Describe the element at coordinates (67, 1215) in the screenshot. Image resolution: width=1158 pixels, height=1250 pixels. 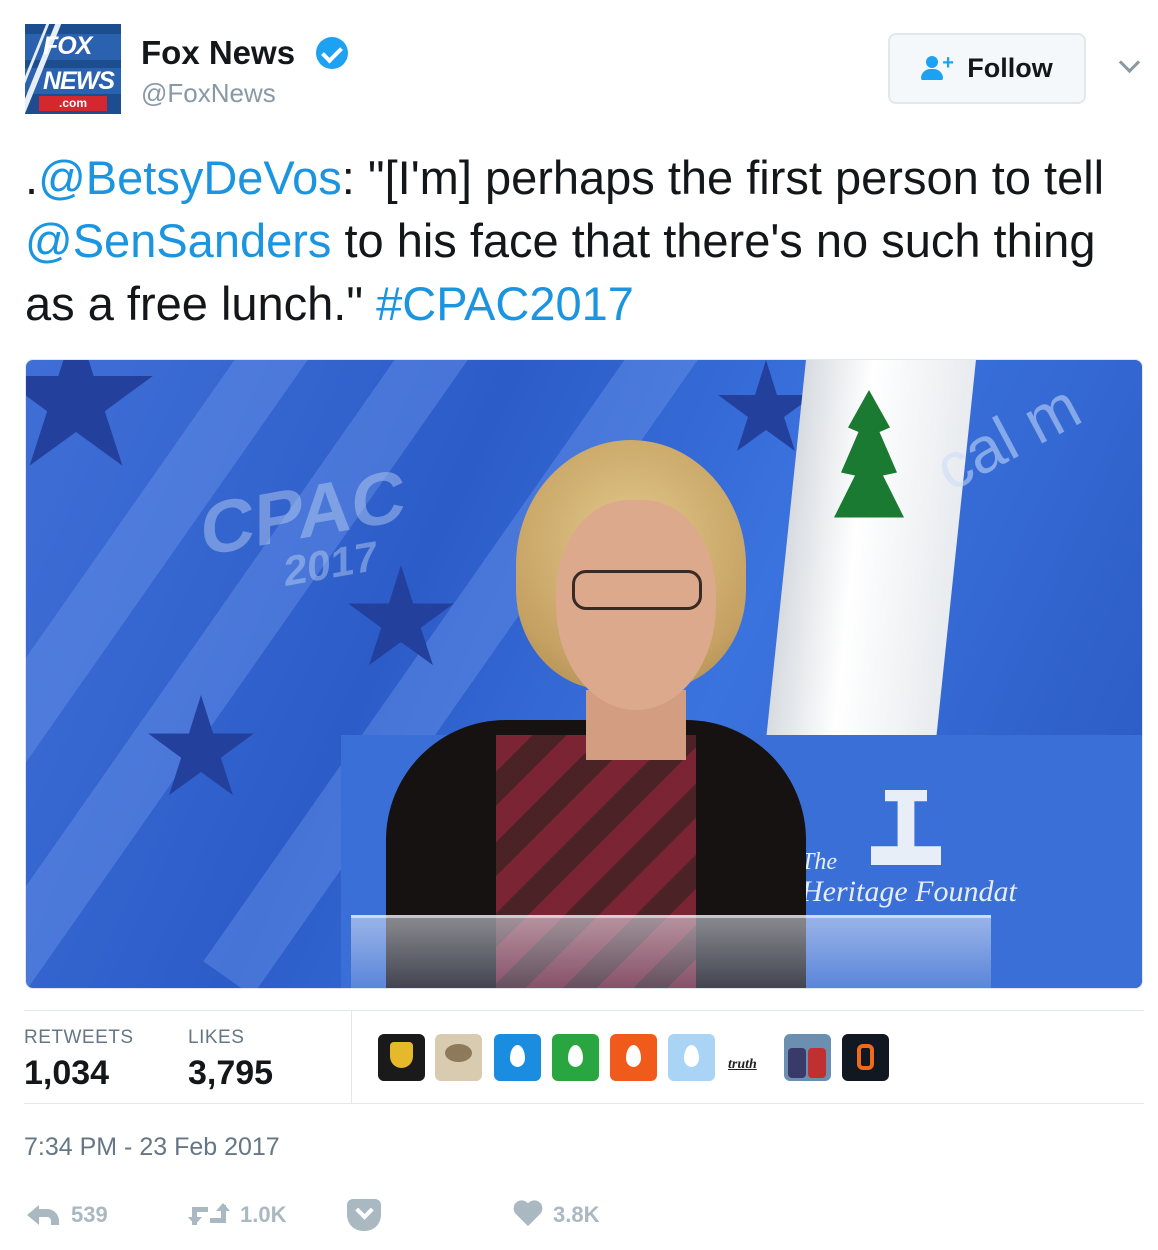
I see `reply-button: 539` at that location.